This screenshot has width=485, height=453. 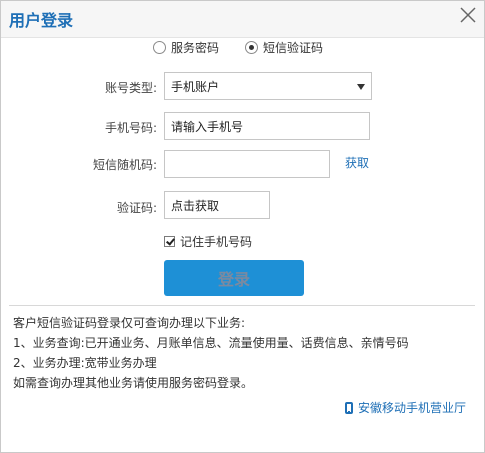 I want to click on phone-placeholder: 请输入手机号, so click(x=207, y=126).